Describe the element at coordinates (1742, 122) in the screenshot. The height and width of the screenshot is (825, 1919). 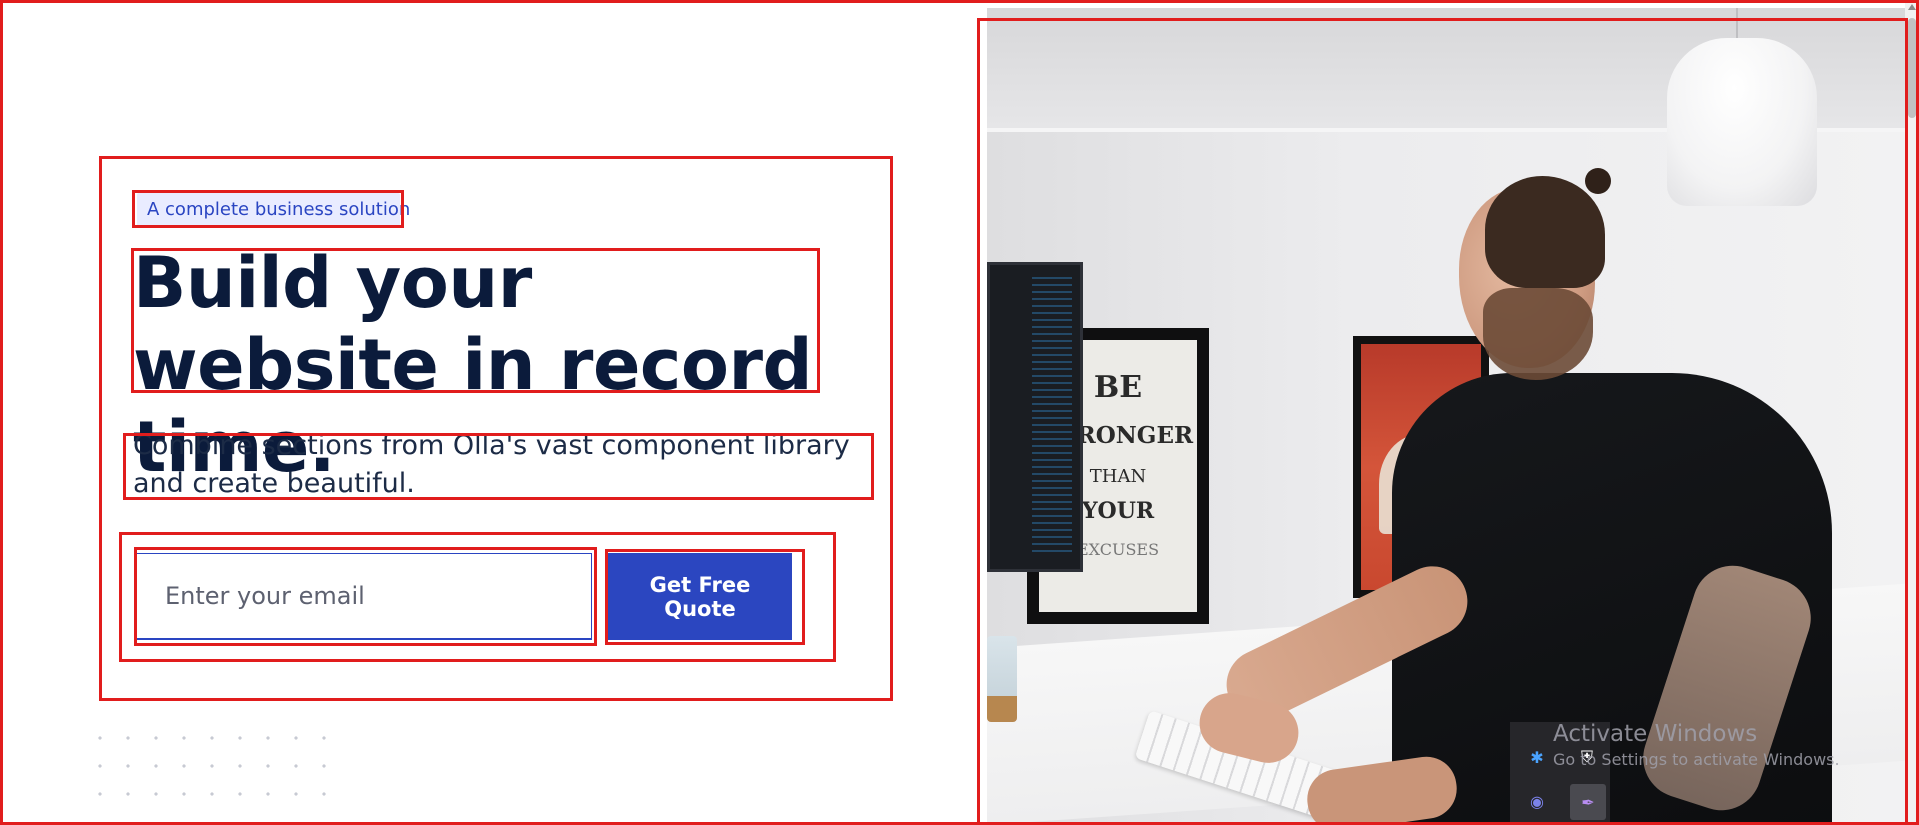
I see `photo-pendant-lamp` at that location.